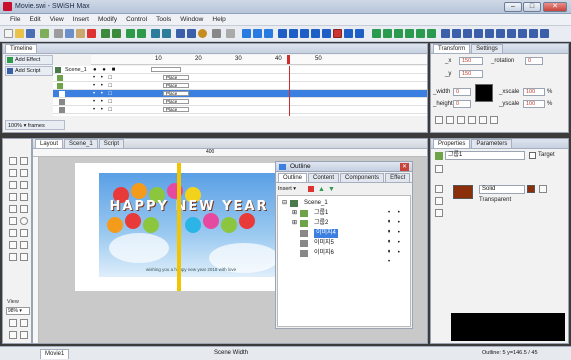 The width and height of the screenshot is (571, 360). What do you see at coordinates (49, 143) in the screenshot?
I see `tab-layout: Layout` at bounding box center [49, 143].